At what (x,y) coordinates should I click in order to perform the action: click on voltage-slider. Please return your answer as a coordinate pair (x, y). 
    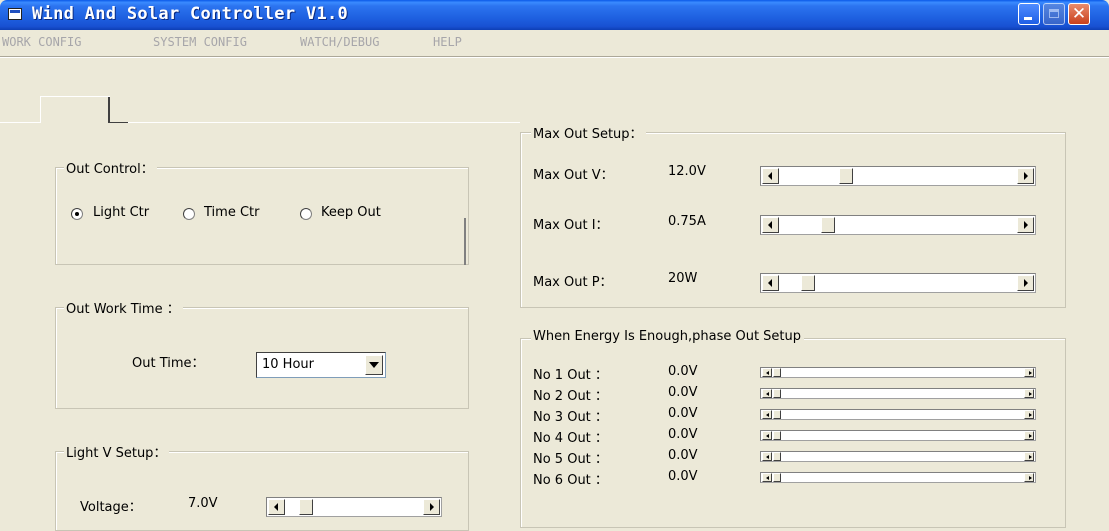
    Looking at the image, I should click on (354, 507).